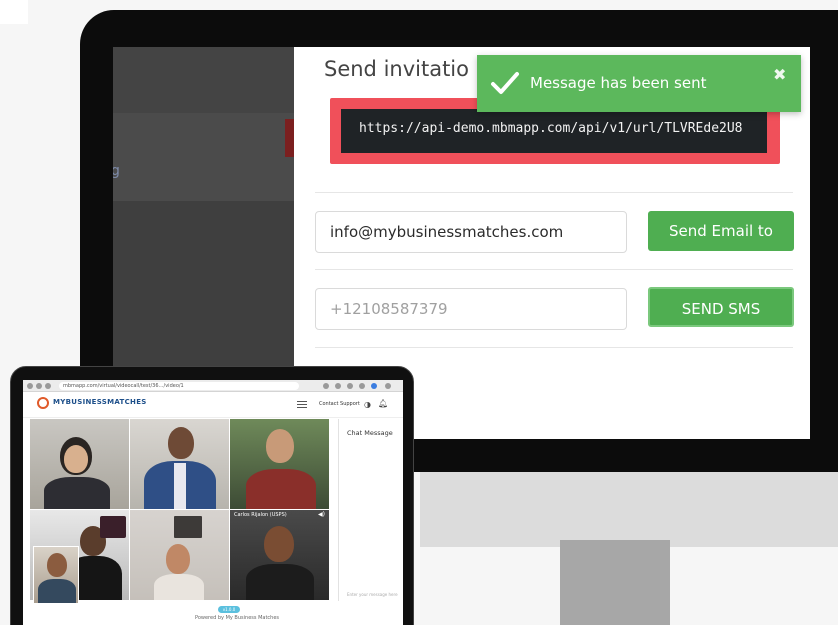 This screenshot has width=838, height=625. What do you see at coordinates (374, 386) in the screenshot?
I see `profile-icon` at bounding box center [374, 386].